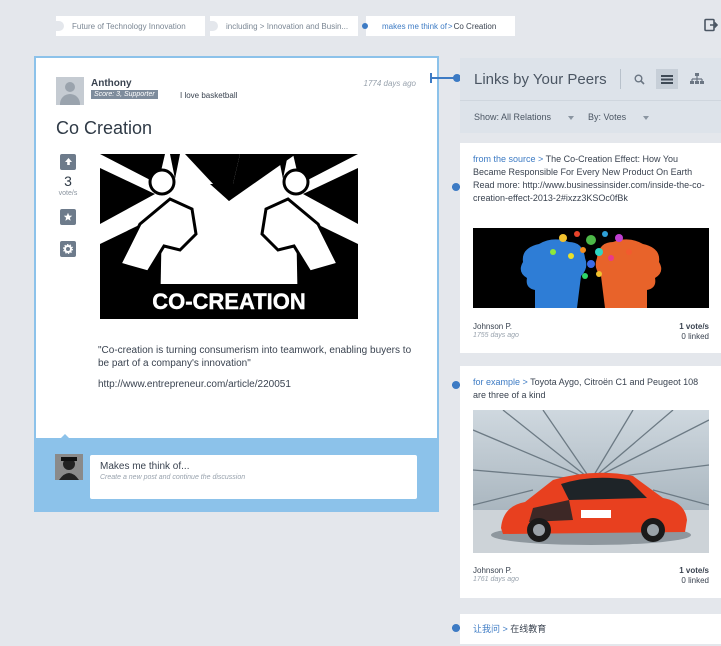 This screenshot has height=646, width=721. I want to click on star-button, so click(68, 217).